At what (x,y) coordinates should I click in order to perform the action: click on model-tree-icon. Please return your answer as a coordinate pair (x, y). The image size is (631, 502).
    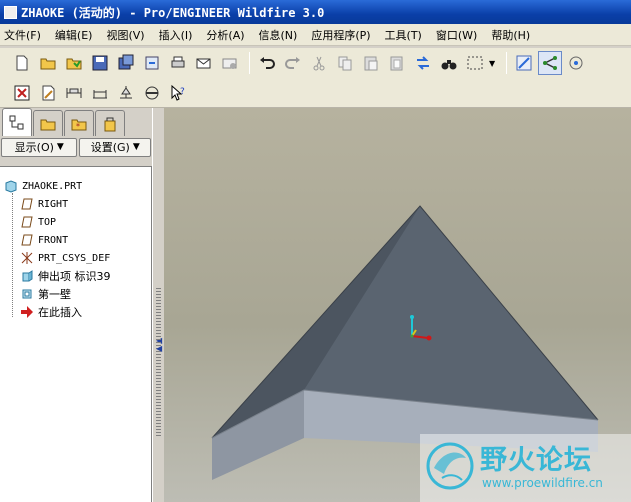
    Looking at the image, I should click on (16, 122).